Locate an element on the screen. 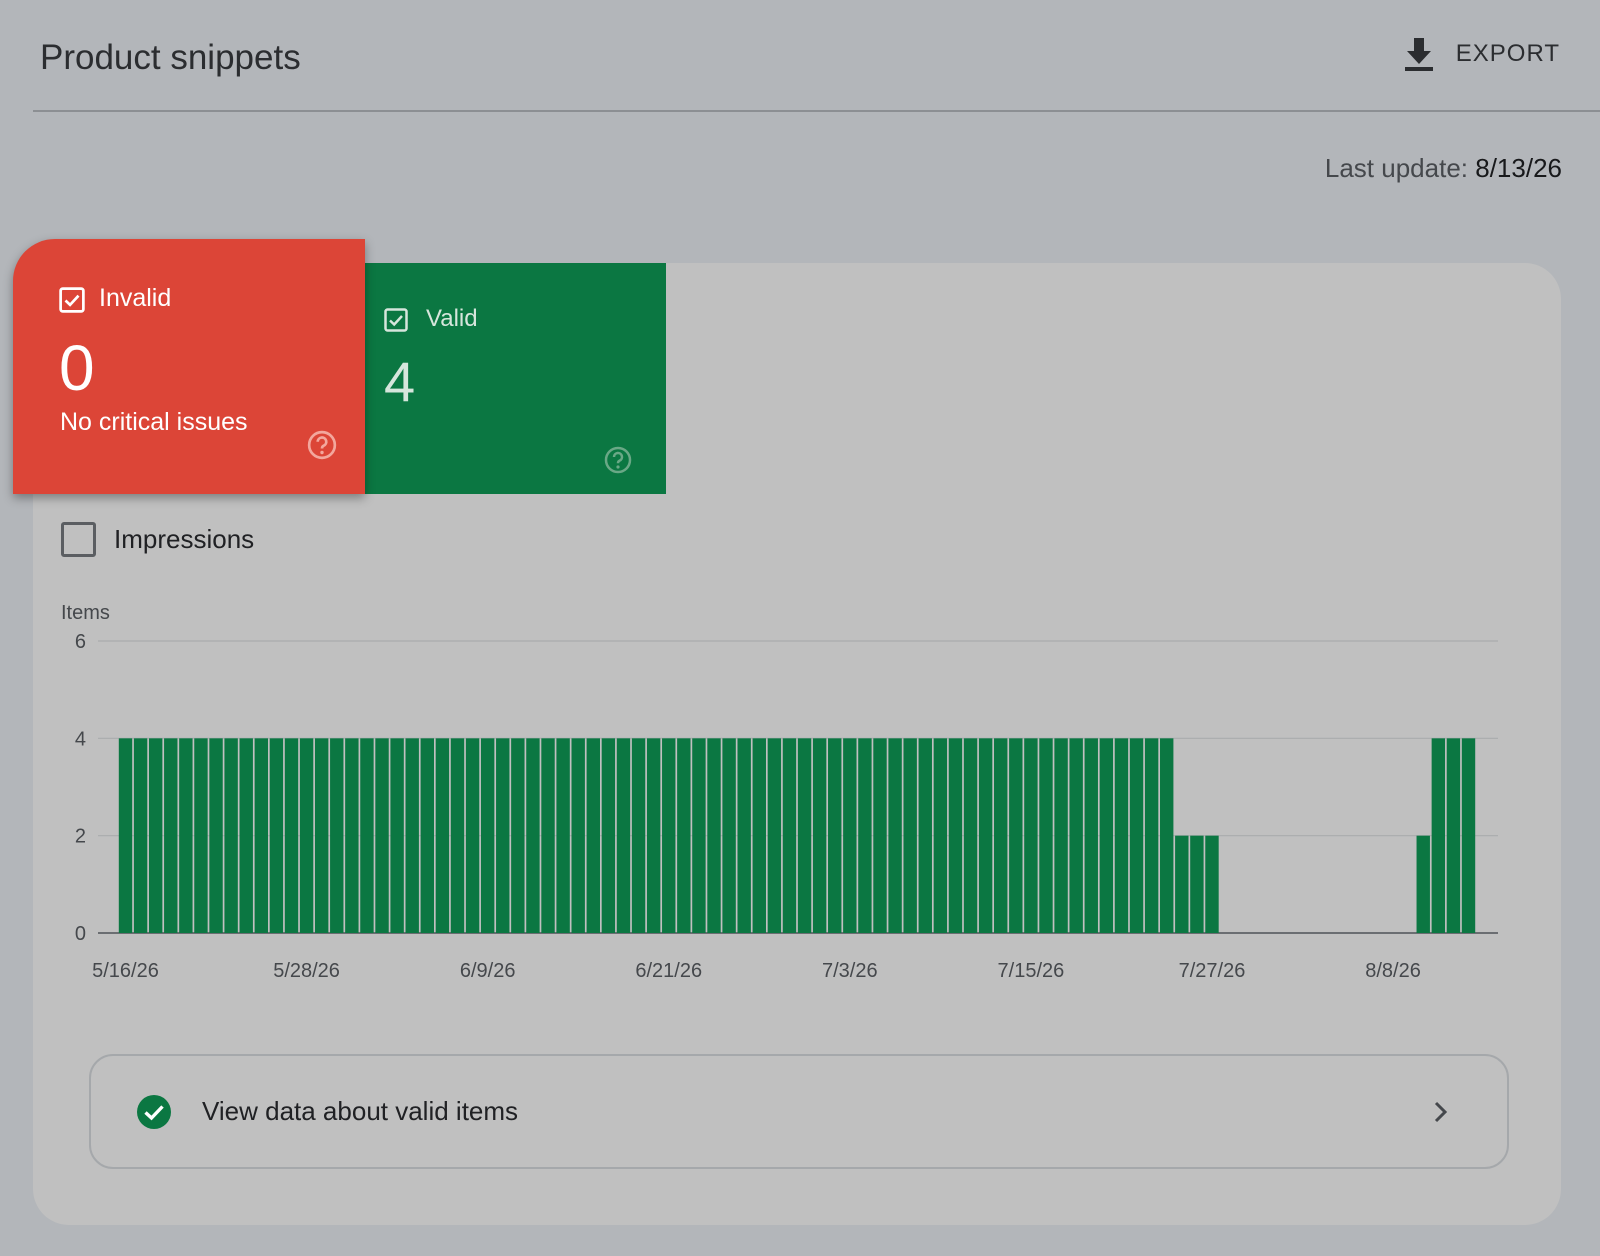 This screenshot has width=1600, height=1256. check-circle-icon is located at coordinates (154, 1111).